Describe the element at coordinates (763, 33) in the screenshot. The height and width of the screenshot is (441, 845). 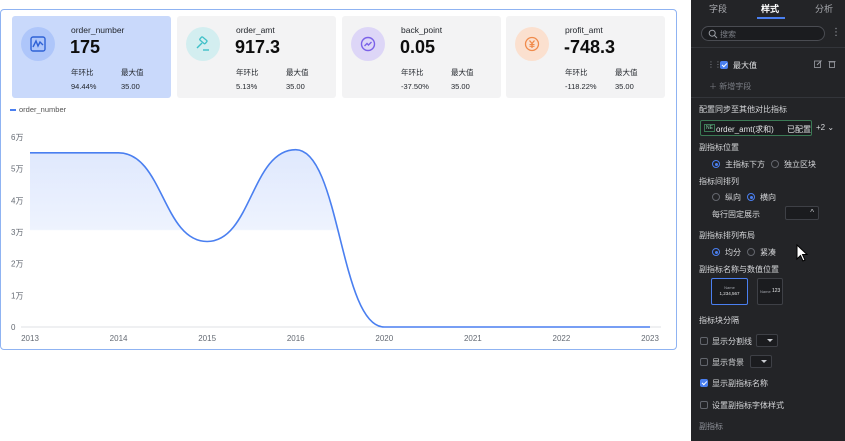
I see `search-input: 搜索` at that location.